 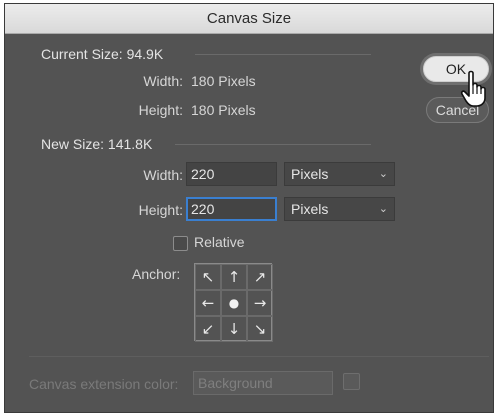 I want to click on anchor-top-left-arrow-icon: ↖, so click(x=208, y=277).